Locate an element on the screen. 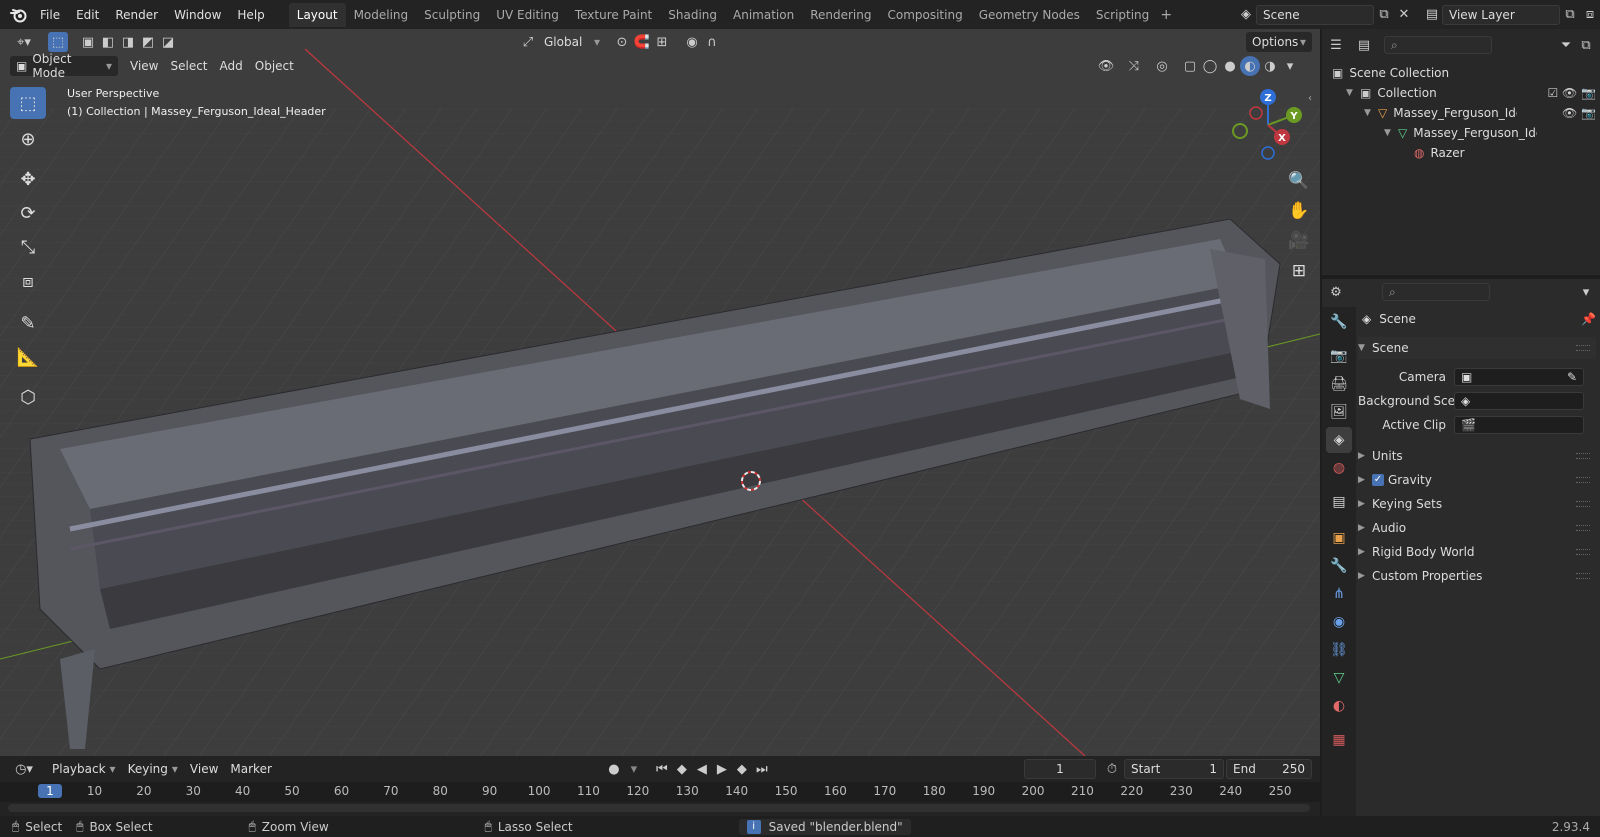  transform-tool-icon: ⧈ is located at coordinates (28, 281).